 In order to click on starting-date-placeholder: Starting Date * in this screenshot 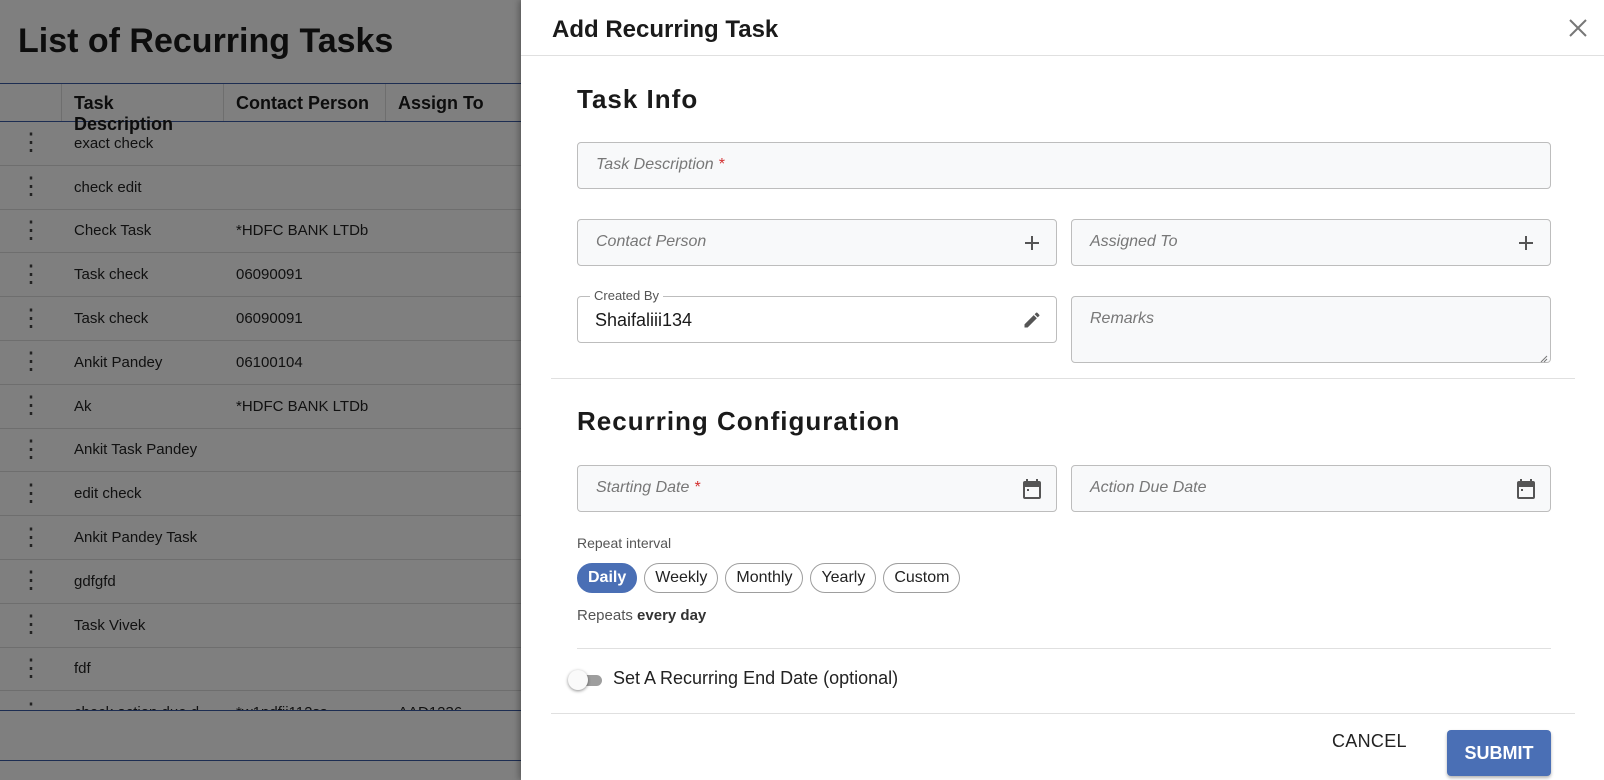, I will do `click(648, 487)`.